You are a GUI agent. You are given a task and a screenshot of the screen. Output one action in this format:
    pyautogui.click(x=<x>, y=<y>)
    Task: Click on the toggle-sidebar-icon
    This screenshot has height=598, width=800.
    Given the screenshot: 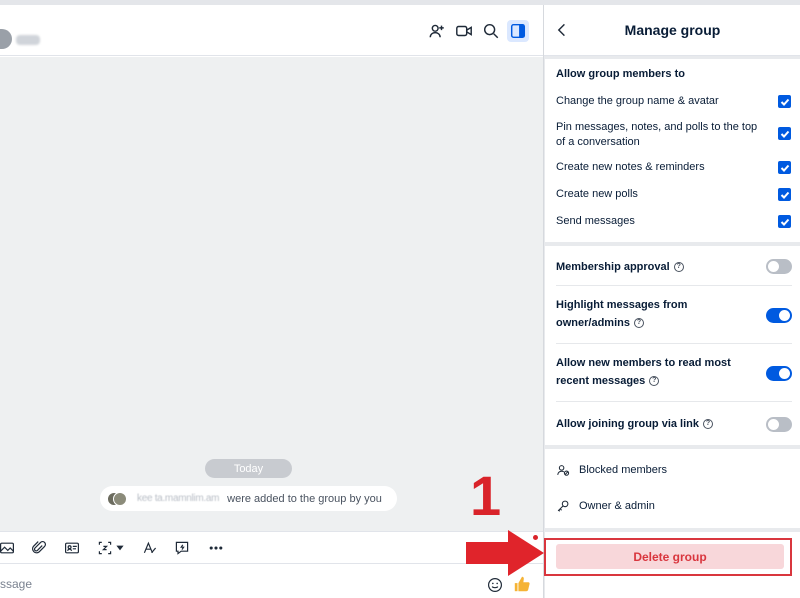 What is the action you would take?
    pyautogui.click(x=518, y=31)
    